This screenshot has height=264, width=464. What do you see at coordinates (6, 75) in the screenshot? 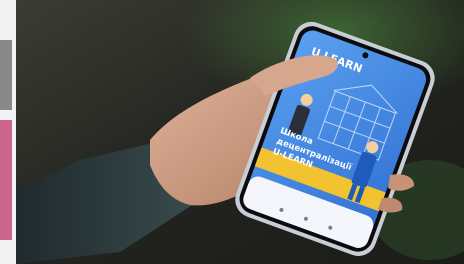
I see `left-strip-dark` at bounding box center [6, 75].